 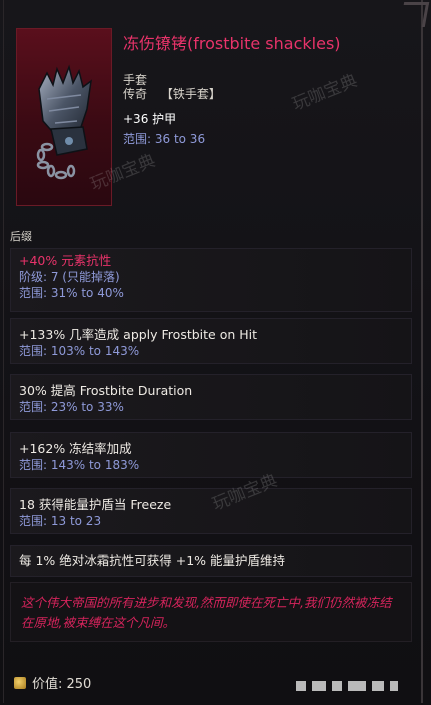 What do you see at coordinates (71, 293) in the screenshot?
I see `affix-range: 范围: 31% to 40%` at bounding box center [71, 293].